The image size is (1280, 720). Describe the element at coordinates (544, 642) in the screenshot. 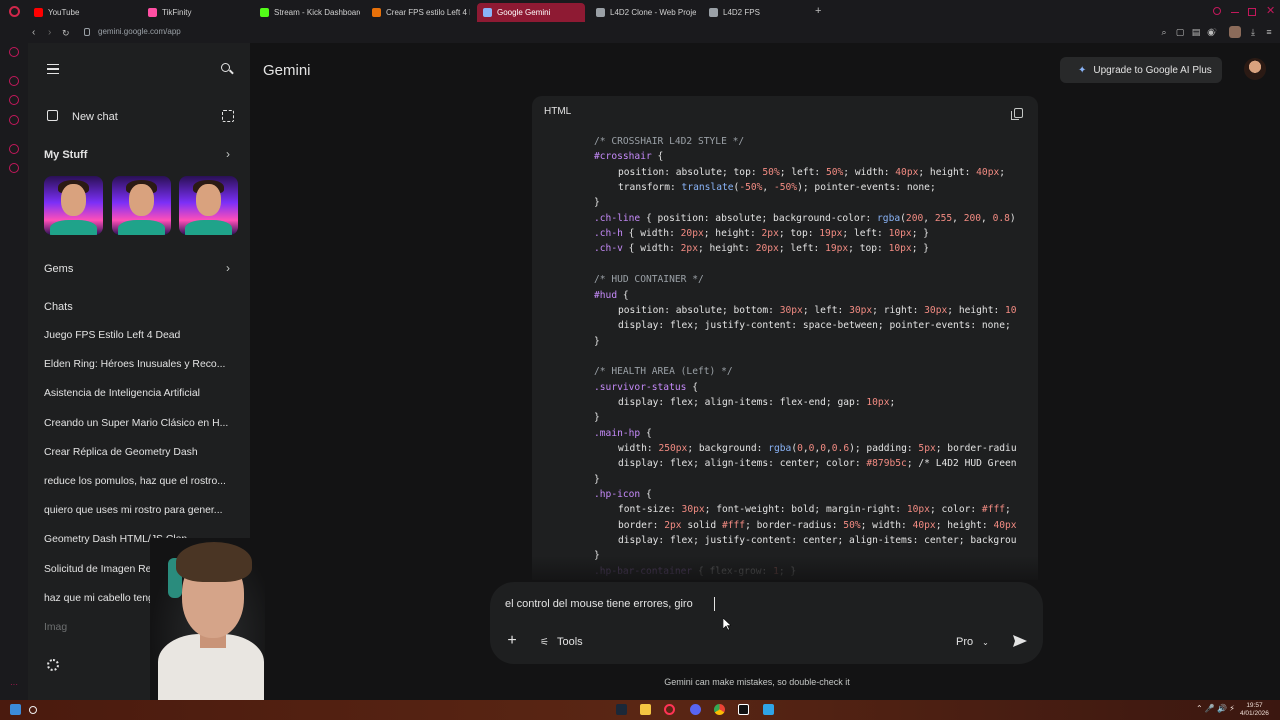

I see `tools-icon: ⚟` at that location.